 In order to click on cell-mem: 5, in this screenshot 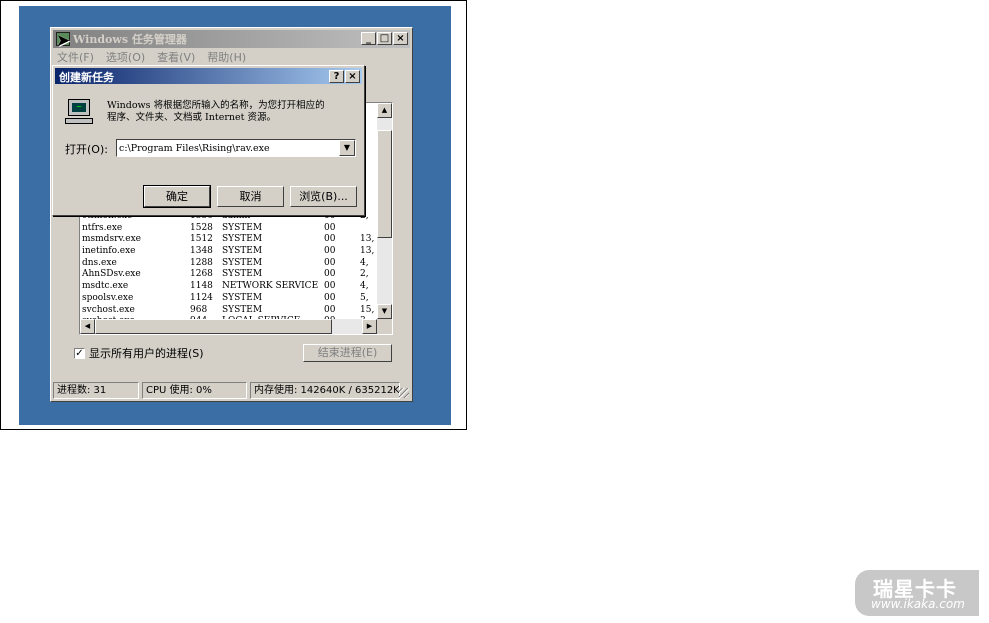, I will do `click(364, 297)`.